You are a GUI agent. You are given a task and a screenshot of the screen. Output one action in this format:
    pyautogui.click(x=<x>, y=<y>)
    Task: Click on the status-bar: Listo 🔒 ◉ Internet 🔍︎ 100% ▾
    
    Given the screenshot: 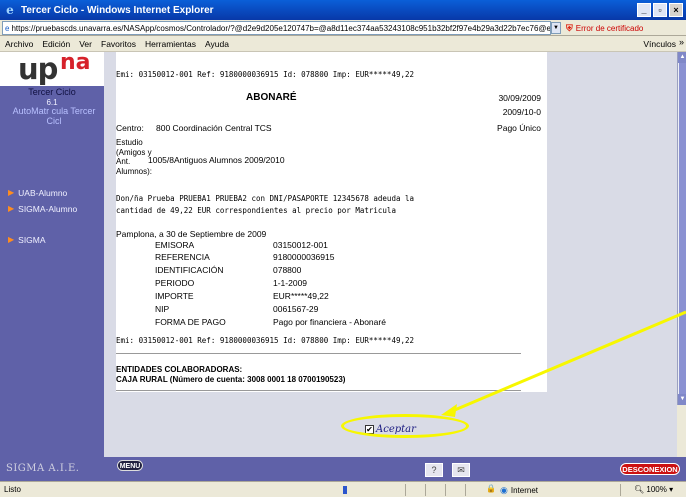 What is the action you would take?
    pyautogui.click(x=343, y=489)
    